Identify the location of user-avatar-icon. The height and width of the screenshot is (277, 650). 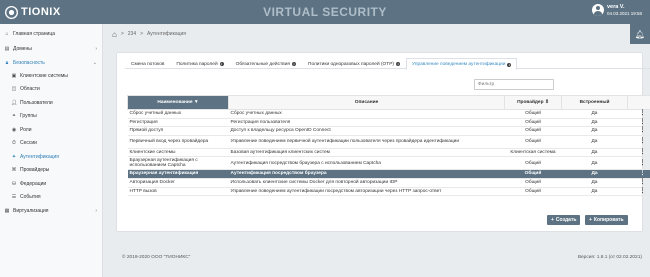
(597, 10).